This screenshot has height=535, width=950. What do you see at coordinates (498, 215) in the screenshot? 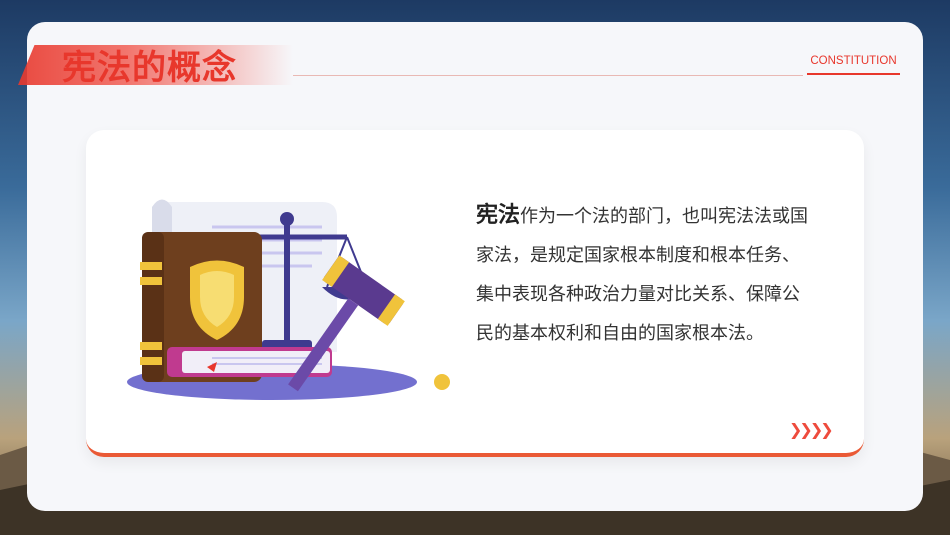
I see `definition-term: 宪法` at bounding box center [498, 215].